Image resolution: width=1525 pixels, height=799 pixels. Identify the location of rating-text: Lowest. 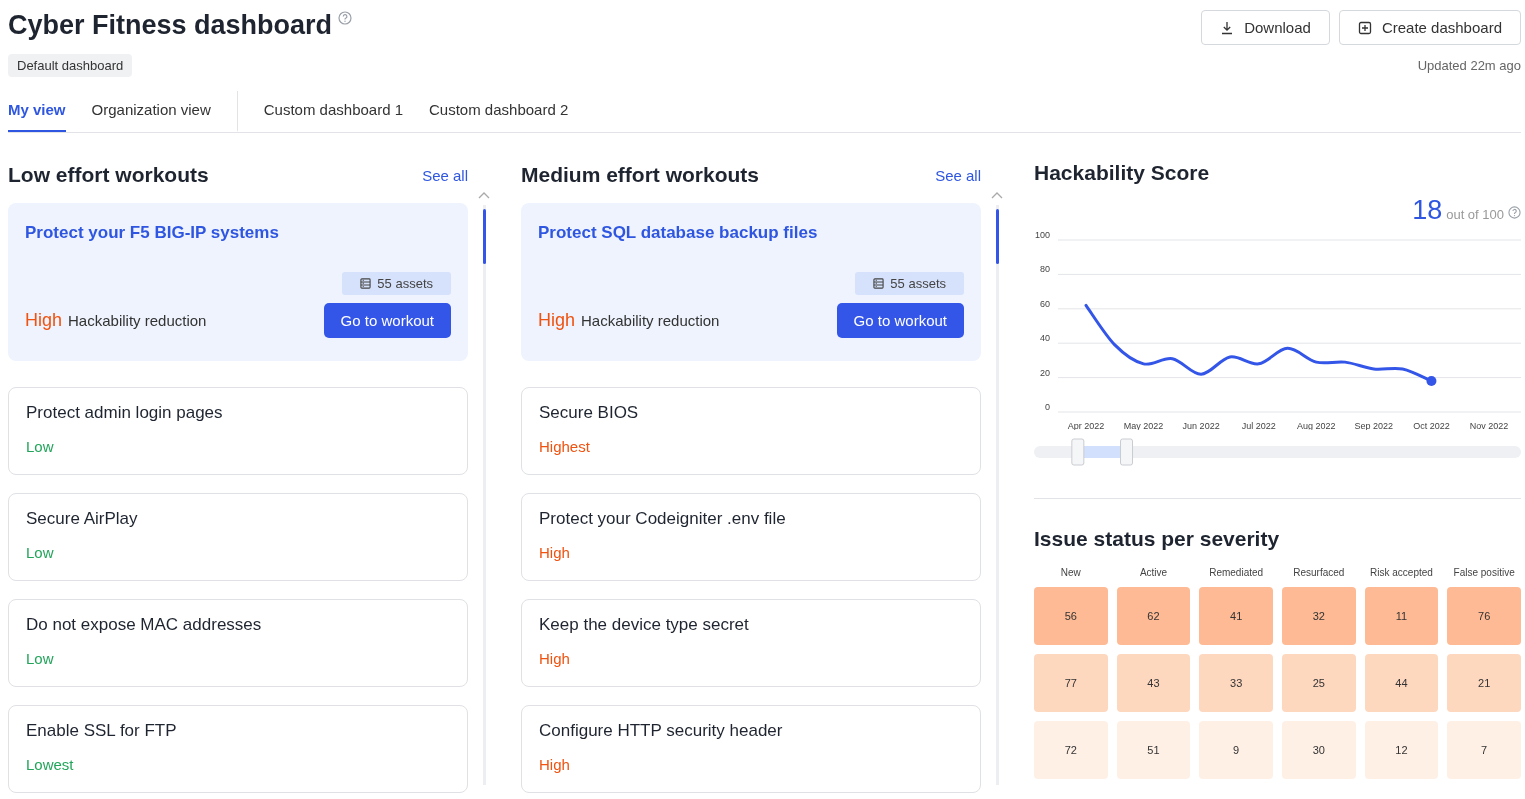
(50, 764).